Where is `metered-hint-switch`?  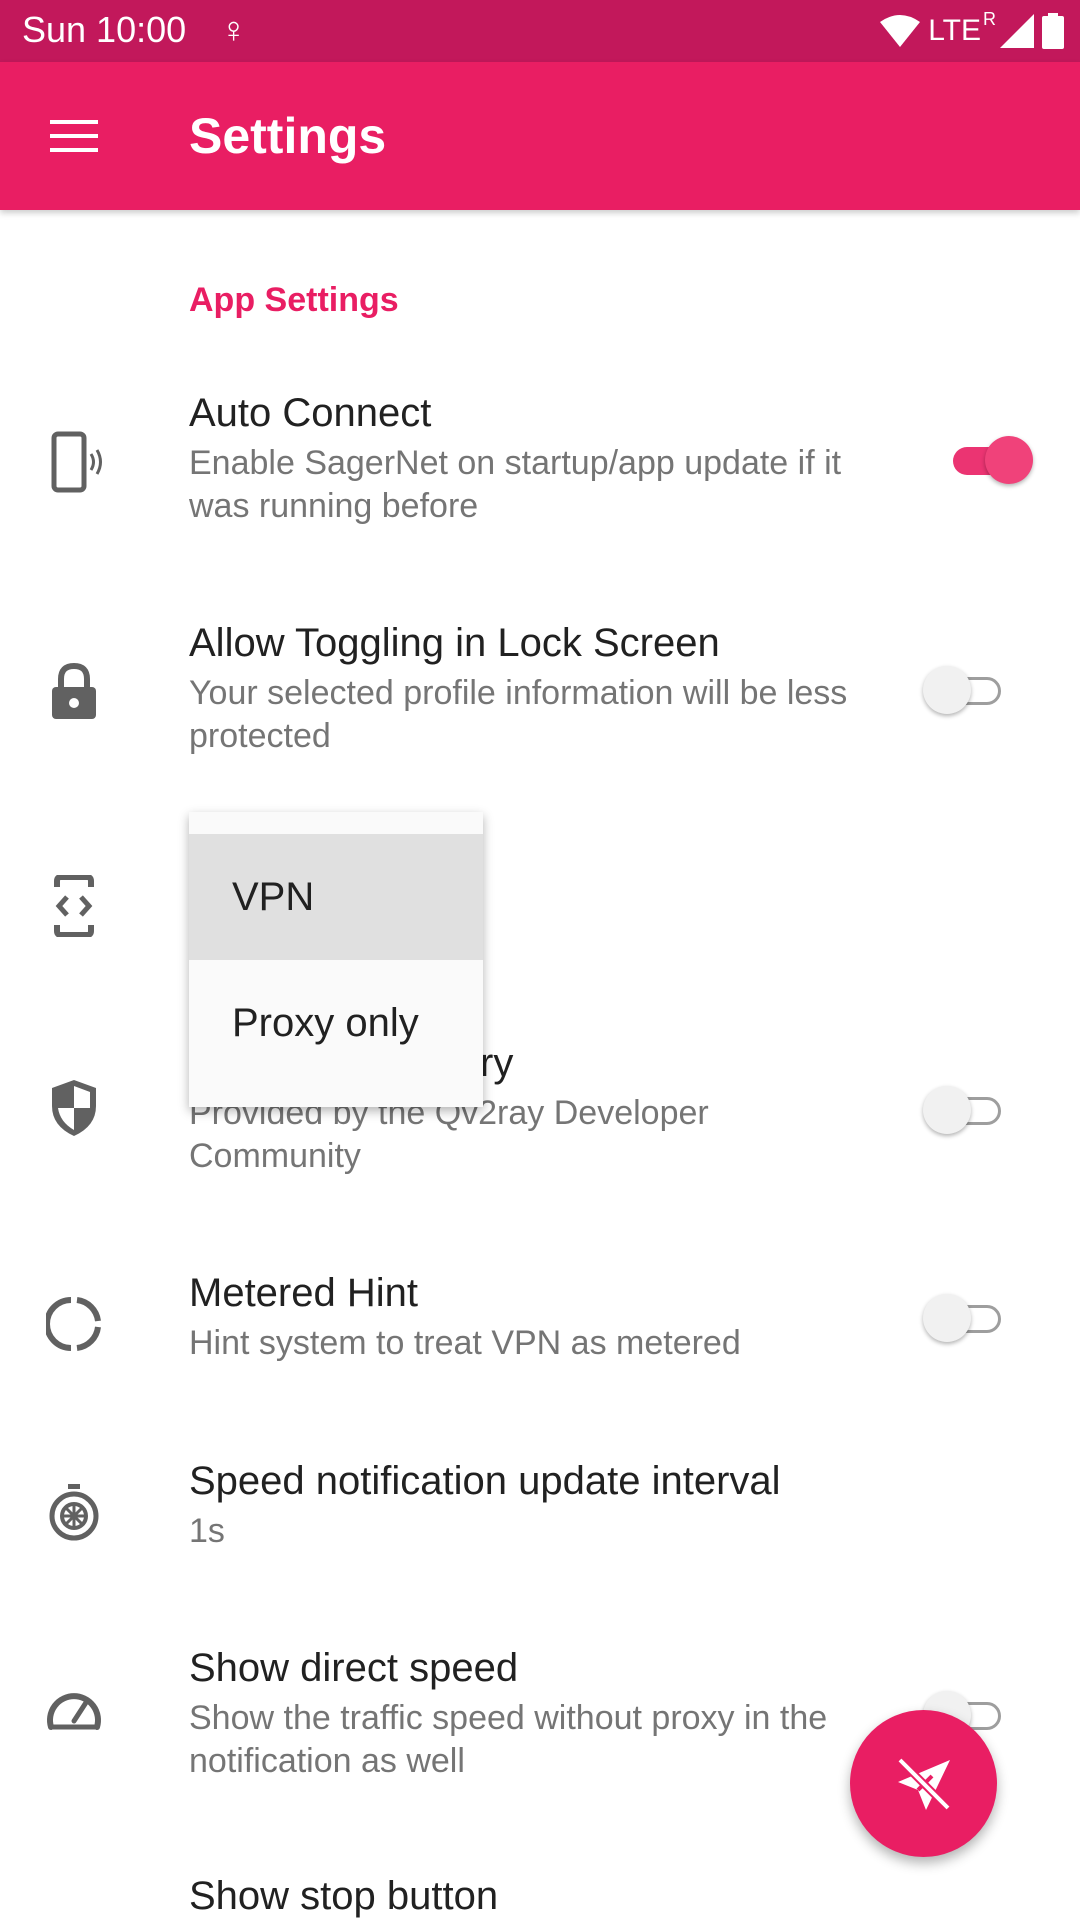
metered-hint-switch is located at coordinates (968, 1318).